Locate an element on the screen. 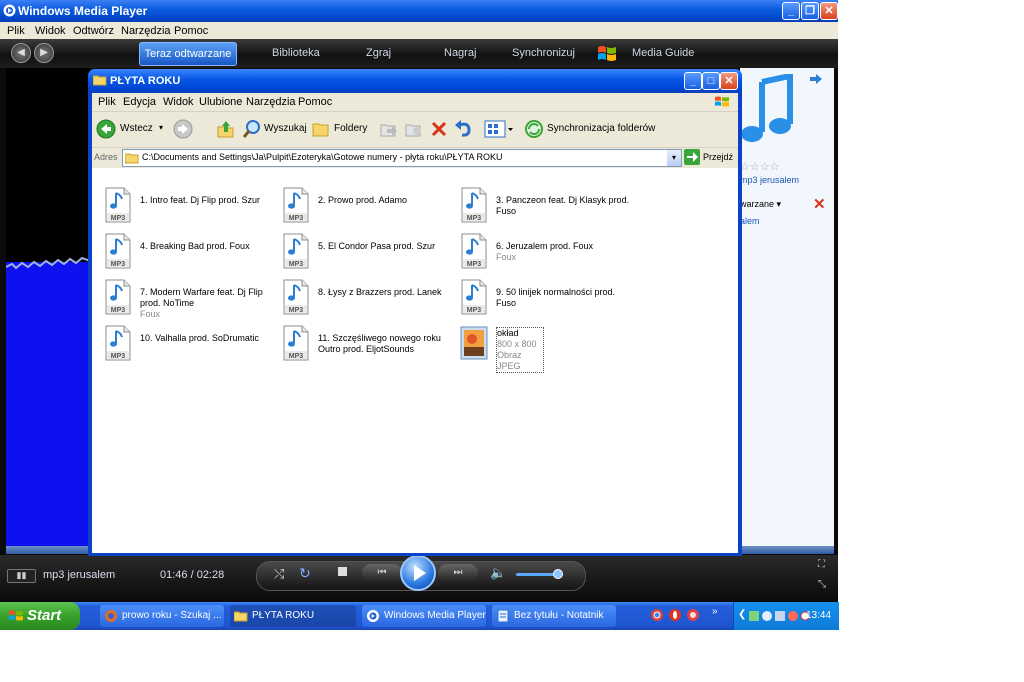  exp-menu-plik: Plik is located at coordinates (107, 102).